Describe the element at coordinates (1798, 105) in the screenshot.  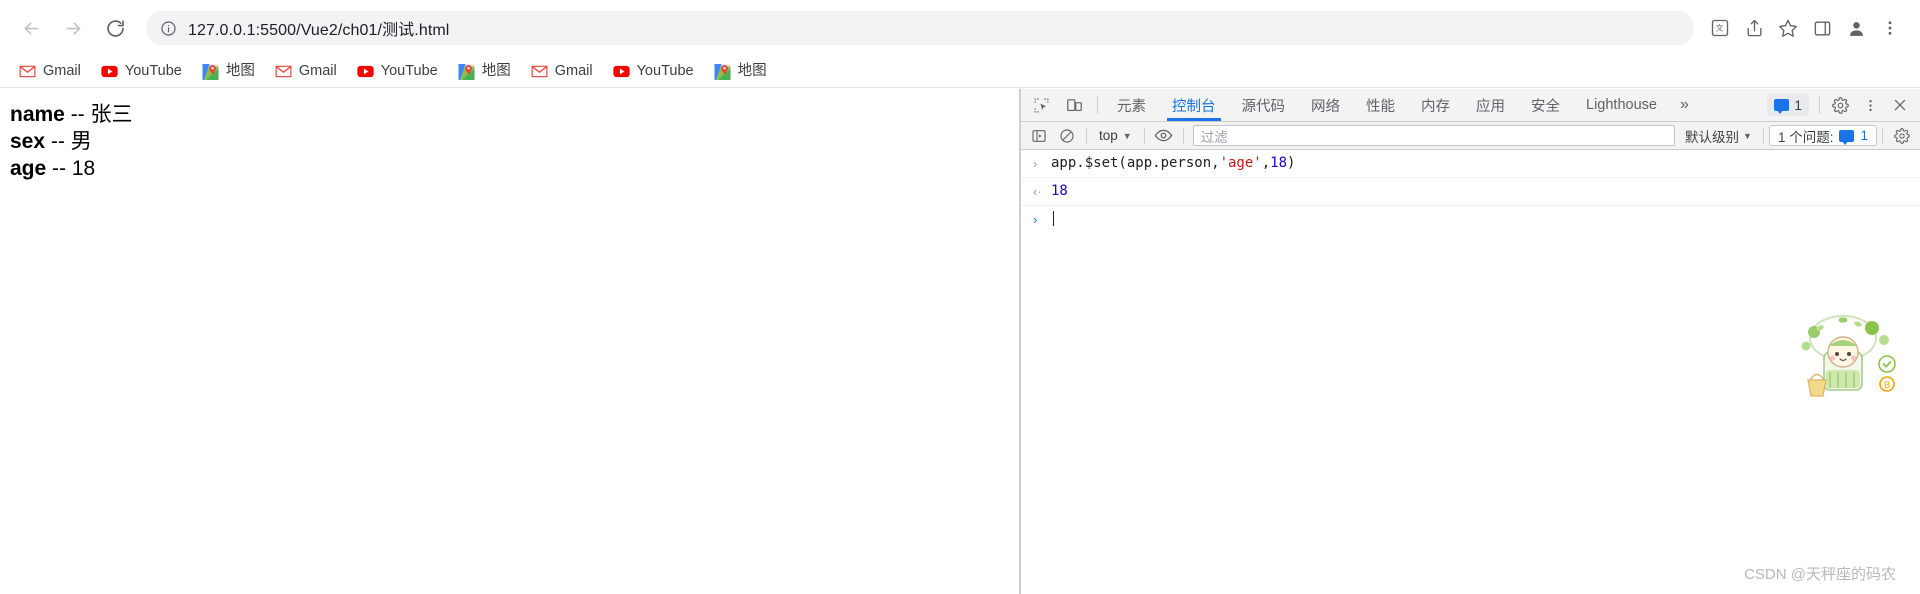
I see `issues-badge-count: 1` at that location.